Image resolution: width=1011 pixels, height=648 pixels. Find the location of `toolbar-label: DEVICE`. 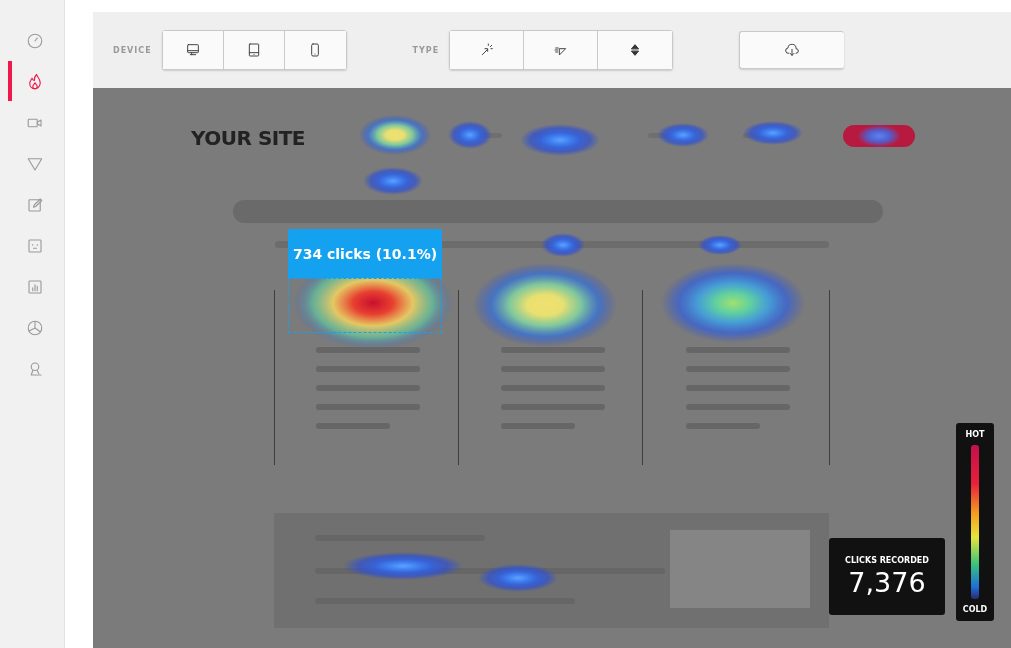

toolbar-label: DEVICE is located at coordinates (132, 50).